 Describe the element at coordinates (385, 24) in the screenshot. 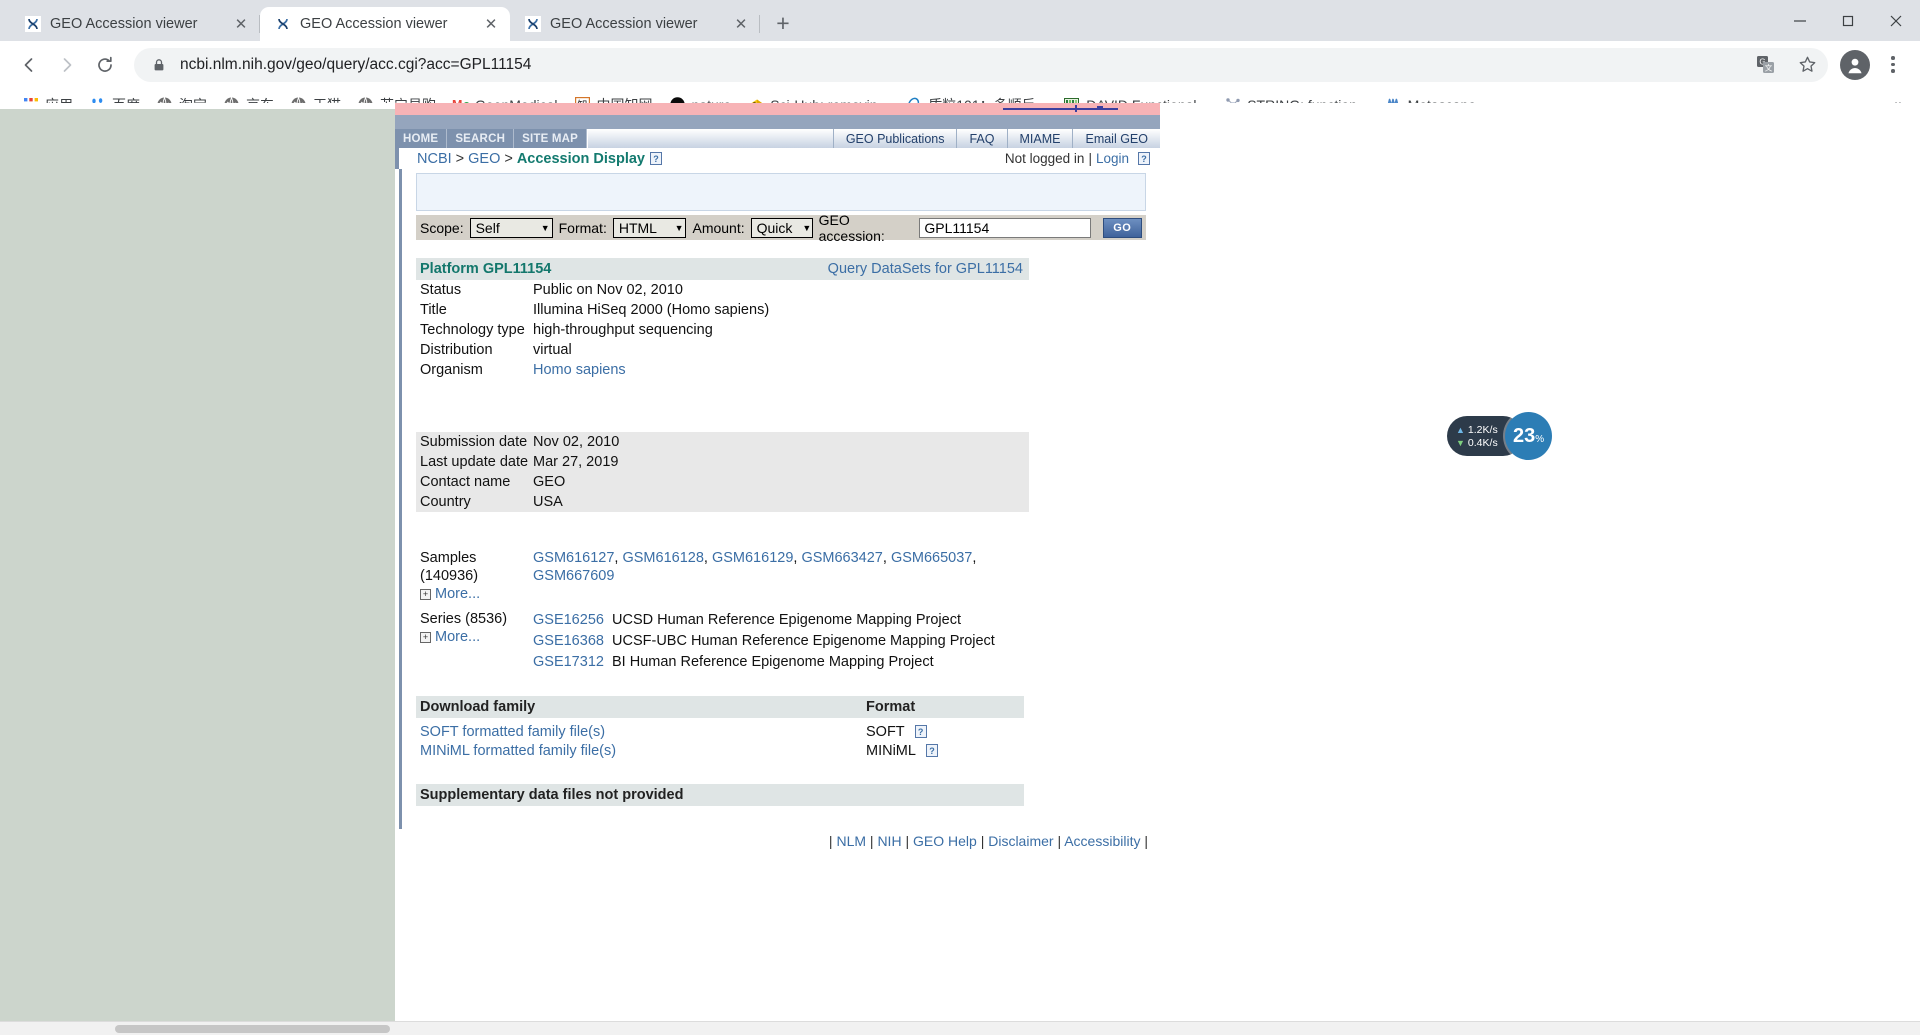

I see `browser-tab-2: GEO Accession viewer ✕` at that location.